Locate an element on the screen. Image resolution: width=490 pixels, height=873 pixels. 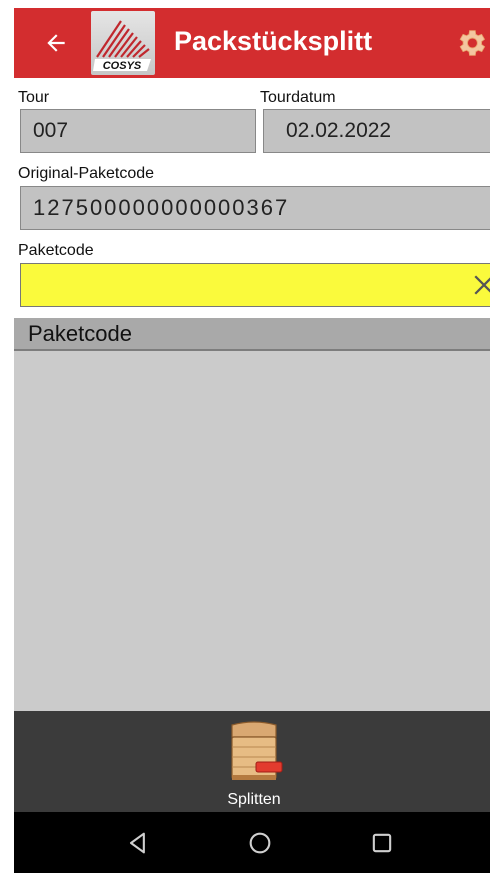
nav-home-button is located at coordinates (260, 843).